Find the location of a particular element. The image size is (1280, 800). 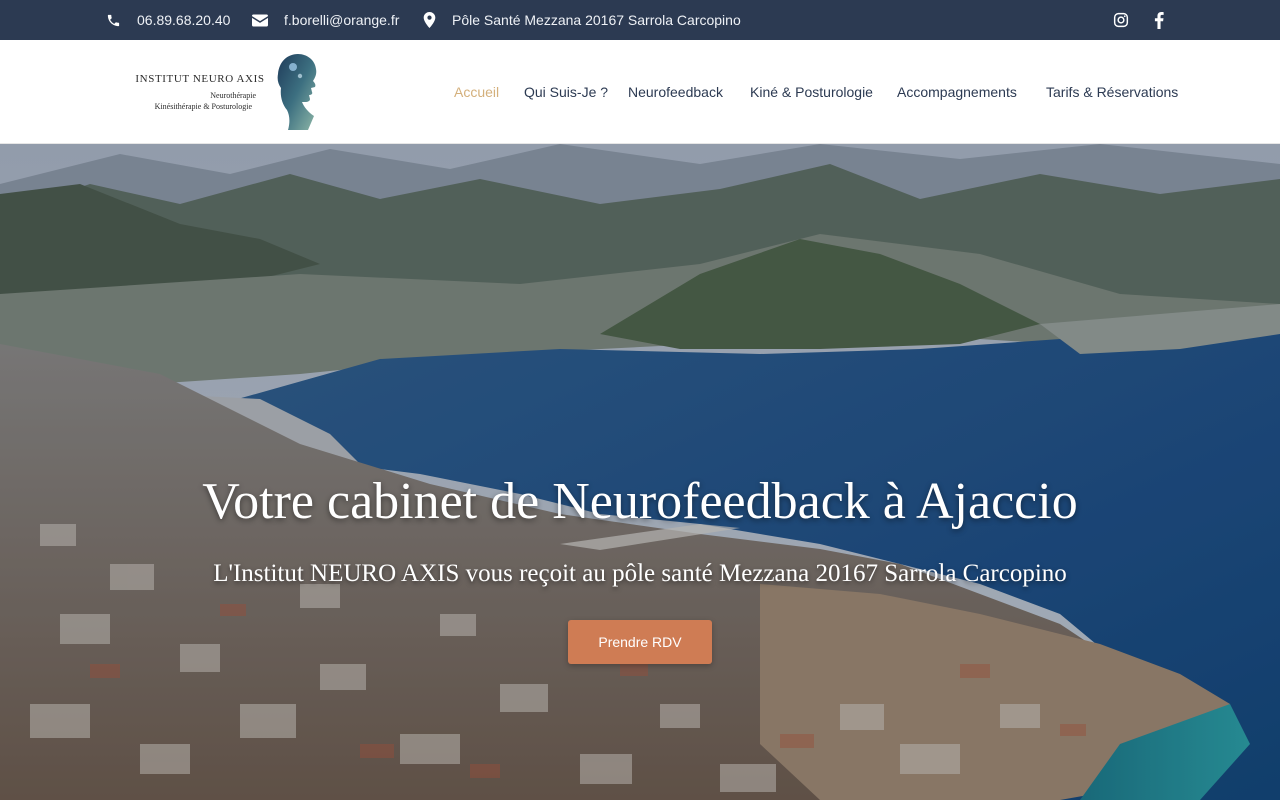

hero-title: Votre cabinet de Neurofeedback à Ajaccio is located at coordinates (640, 501).